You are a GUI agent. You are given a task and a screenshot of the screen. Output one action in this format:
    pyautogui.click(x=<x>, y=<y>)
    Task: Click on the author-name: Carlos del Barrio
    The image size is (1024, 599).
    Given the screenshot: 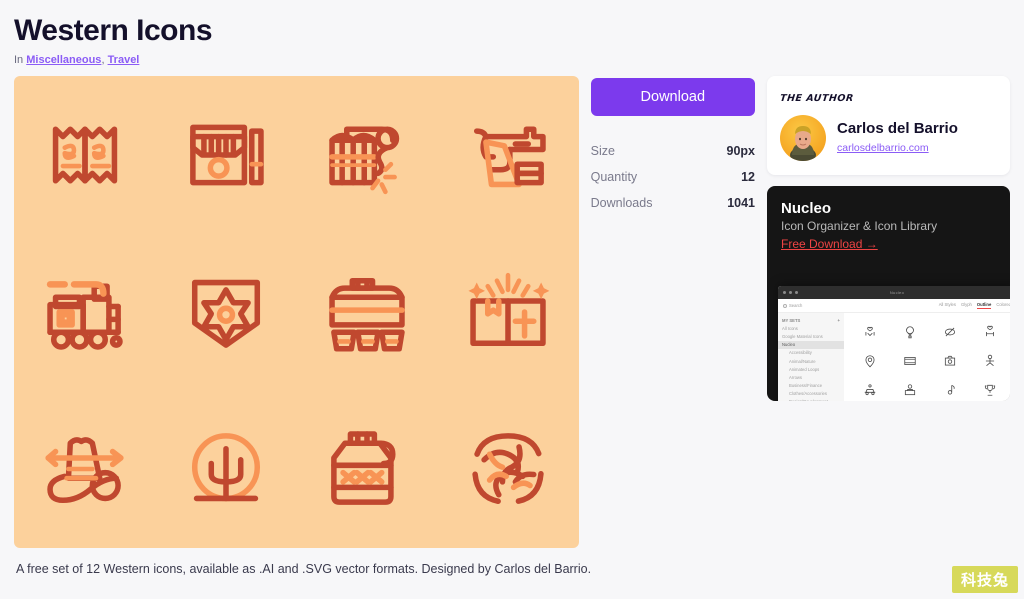 What is the action you would take?
    pyautogui.click(x=897, y=128)
    